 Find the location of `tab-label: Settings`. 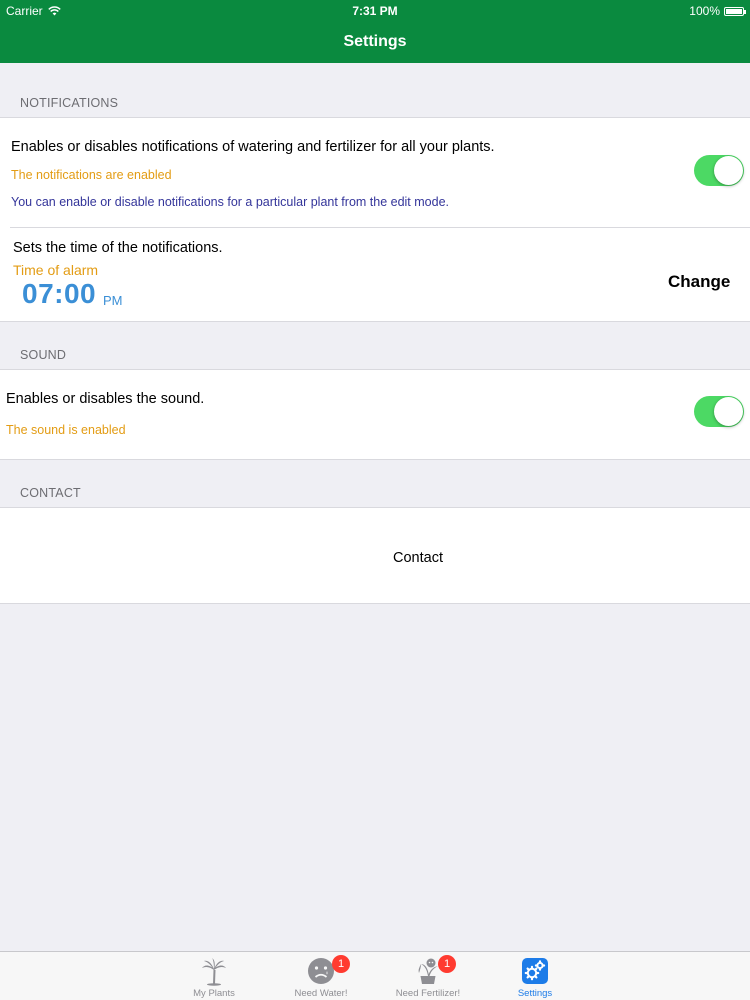

tab-label: Settings is located at coordinates (535, 993).